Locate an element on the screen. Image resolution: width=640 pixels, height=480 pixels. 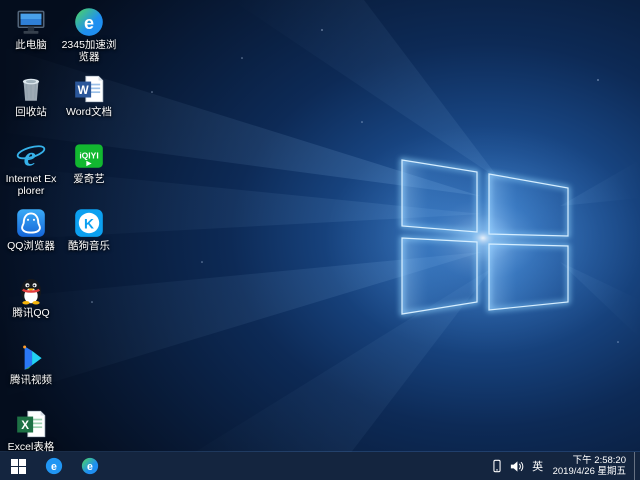
desktop-icon-tencent-video: 腾讯视频 is located at coordinates (31, 370).